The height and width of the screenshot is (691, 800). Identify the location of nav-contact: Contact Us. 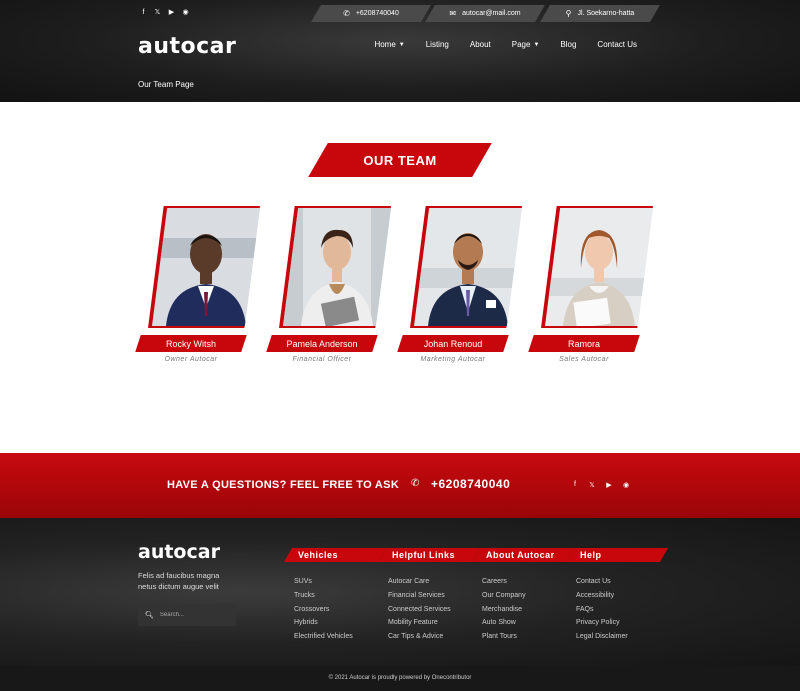
(617, 44).